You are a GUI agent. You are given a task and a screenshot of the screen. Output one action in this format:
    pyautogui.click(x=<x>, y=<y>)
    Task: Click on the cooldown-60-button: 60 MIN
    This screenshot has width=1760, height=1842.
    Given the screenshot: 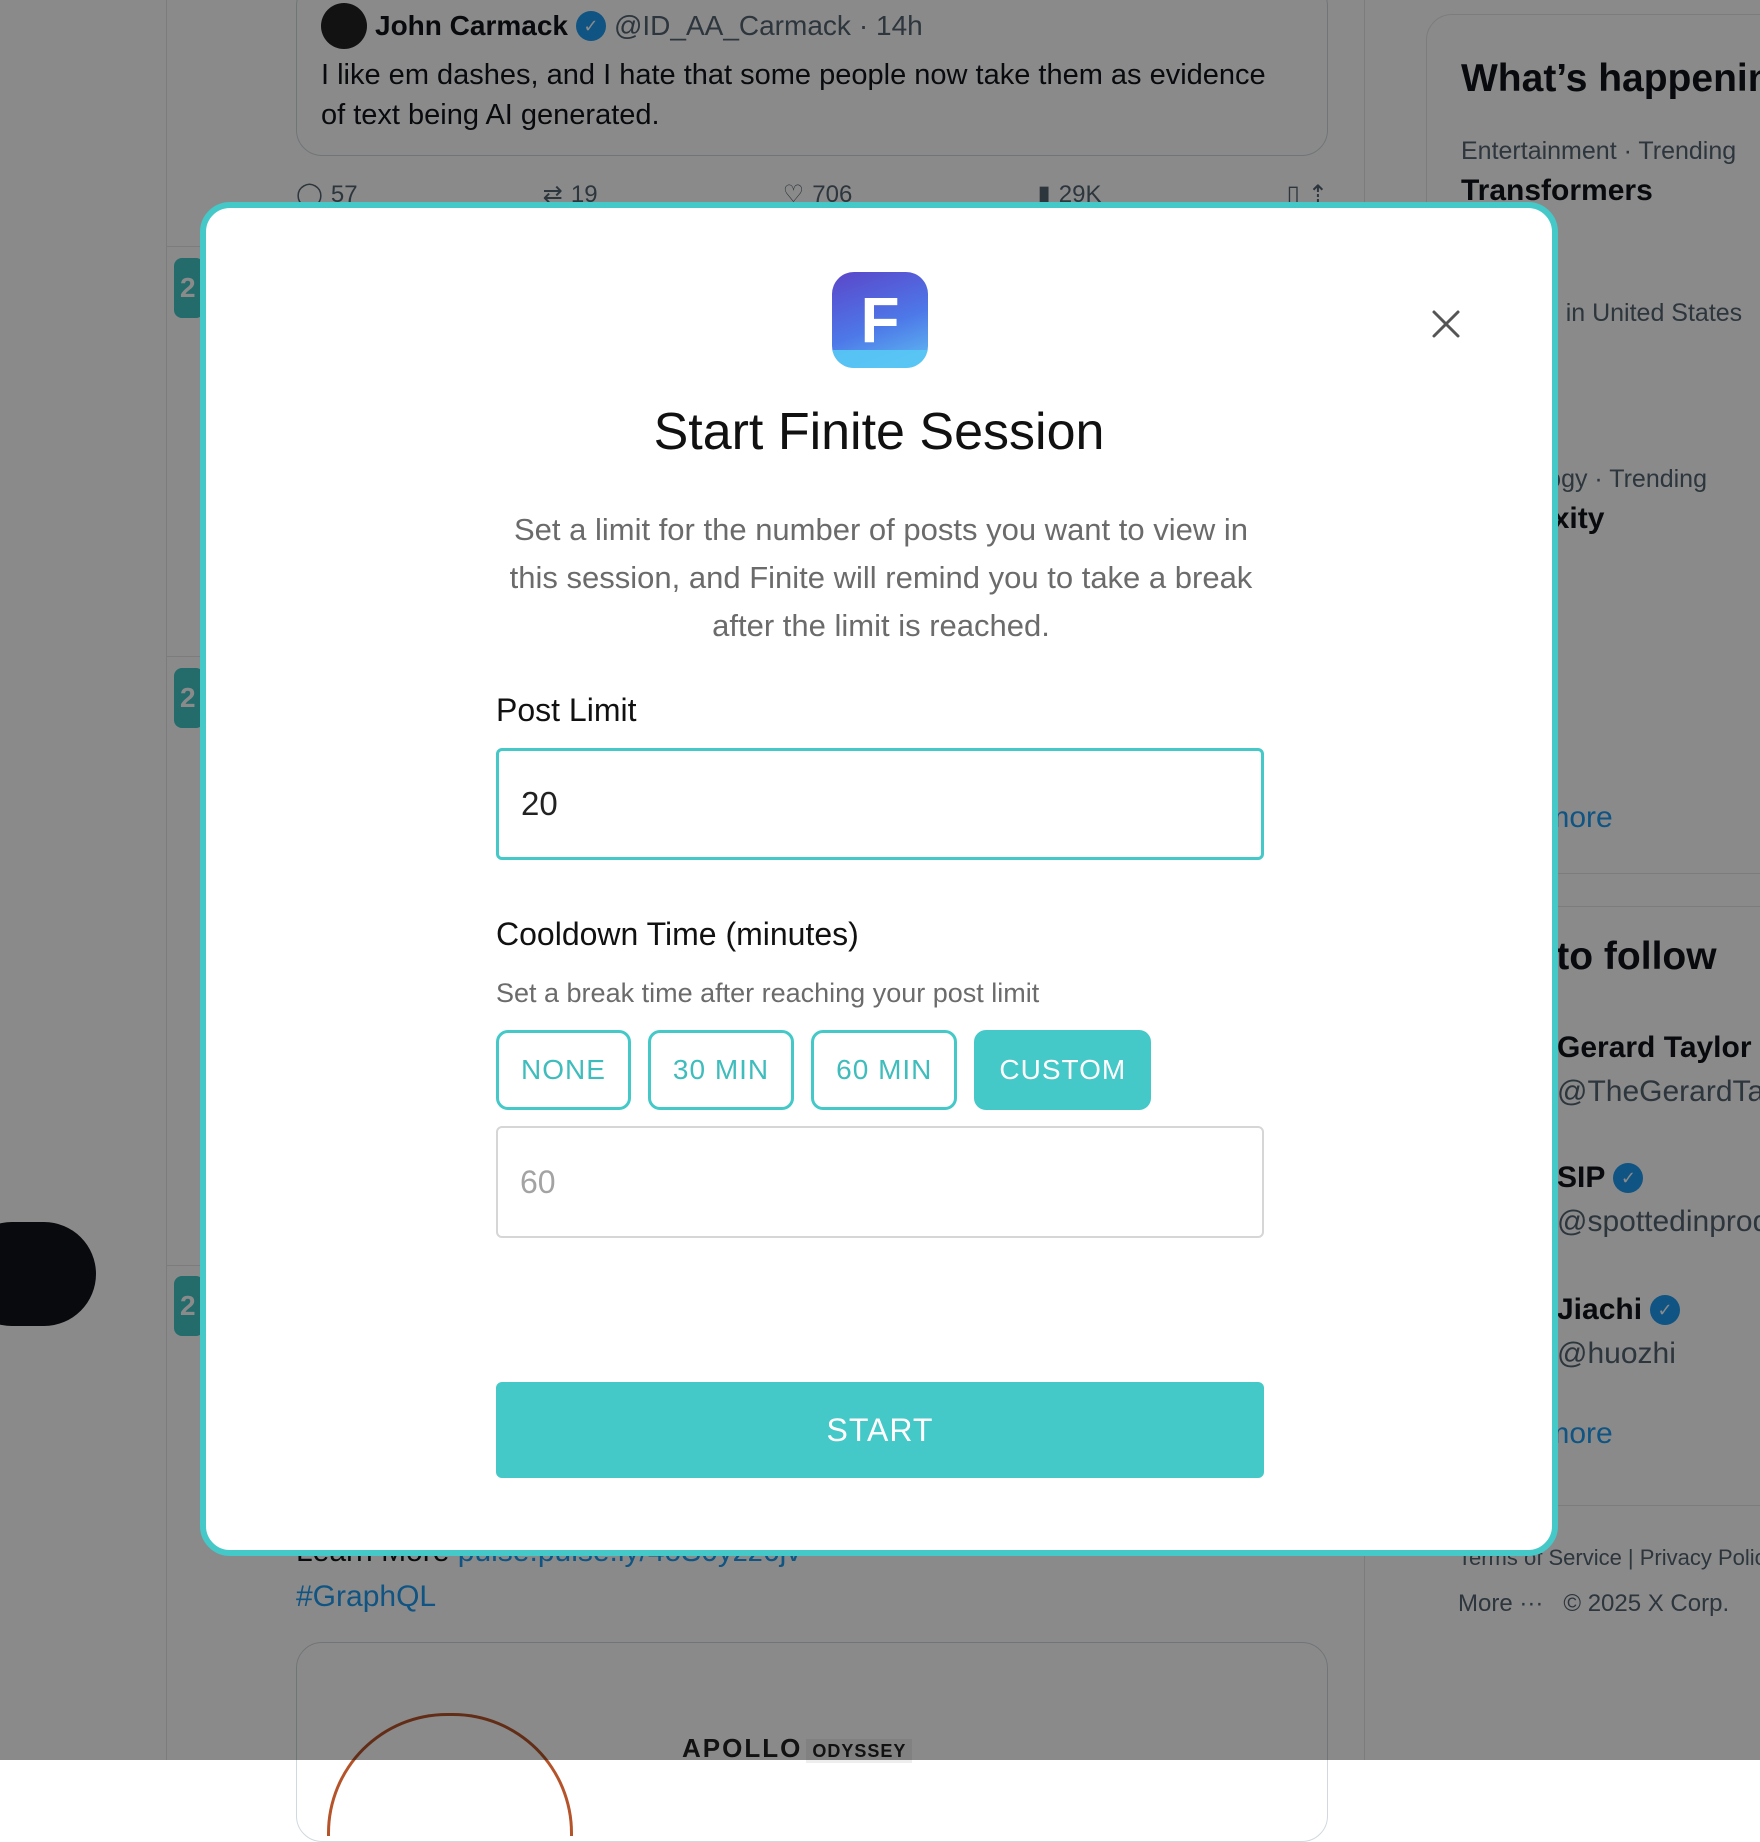 What is the action you would take?
    pyautogui.click(x=884, y=1070)
    